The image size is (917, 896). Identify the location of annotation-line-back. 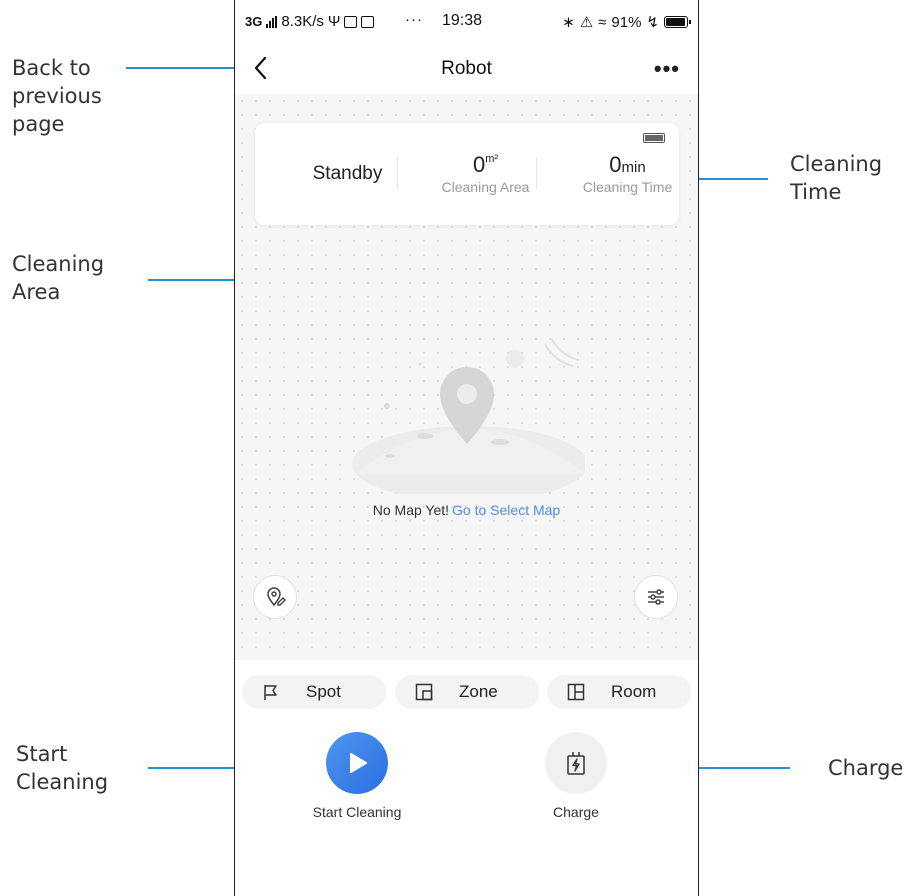
(188, 68).